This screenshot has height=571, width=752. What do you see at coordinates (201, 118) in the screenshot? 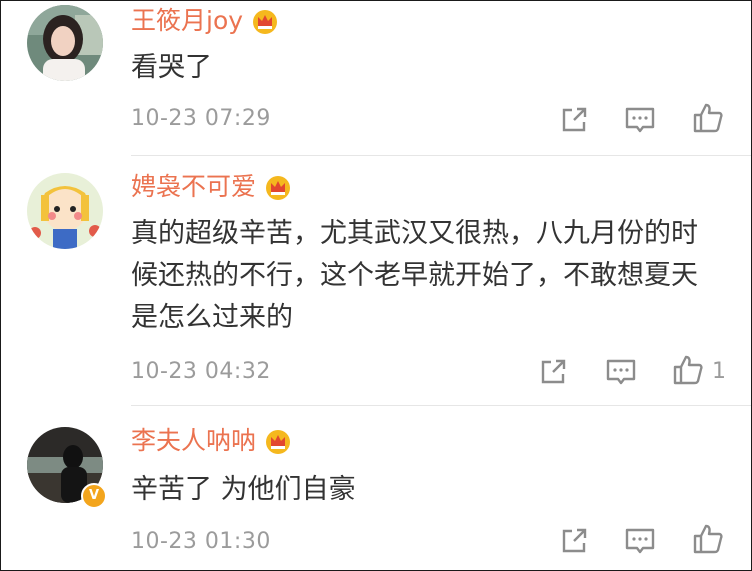
I see `comment-timestamp: 10-23 07:29` at bounding box center [201, 118].